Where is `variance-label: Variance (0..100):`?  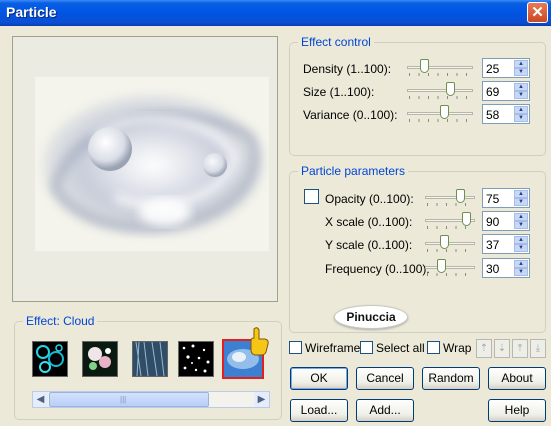
variance-label: Variance (0..100): is located at coordinates (350, 115).